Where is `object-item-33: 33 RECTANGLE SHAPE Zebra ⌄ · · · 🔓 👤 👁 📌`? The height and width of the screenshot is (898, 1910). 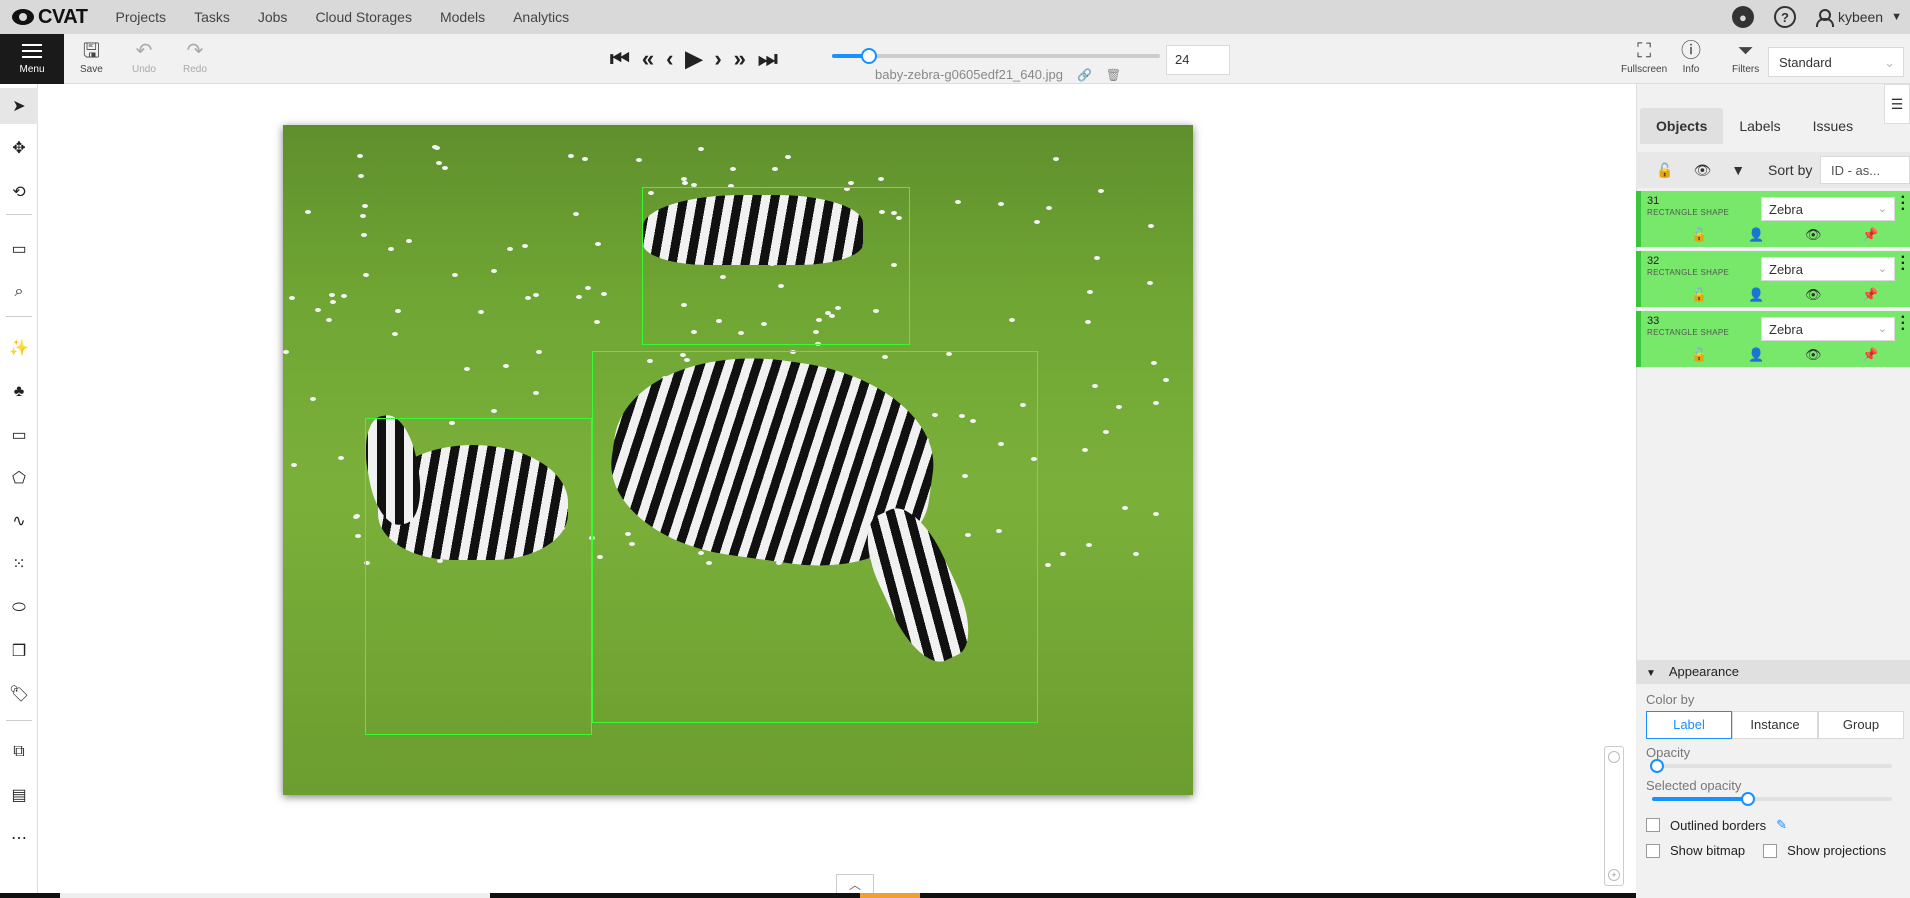
object-item-33: 33 RECTANGLE SHAPE Zebra ⌄ · · · 🔓 👤 👁 📌 is located at coordinates (1773, 338).